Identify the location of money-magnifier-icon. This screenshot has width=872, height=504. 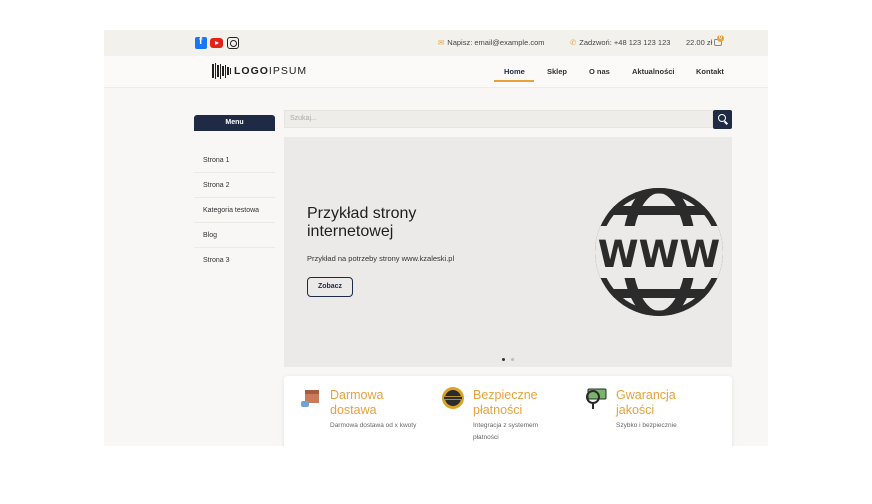
(596, 398).